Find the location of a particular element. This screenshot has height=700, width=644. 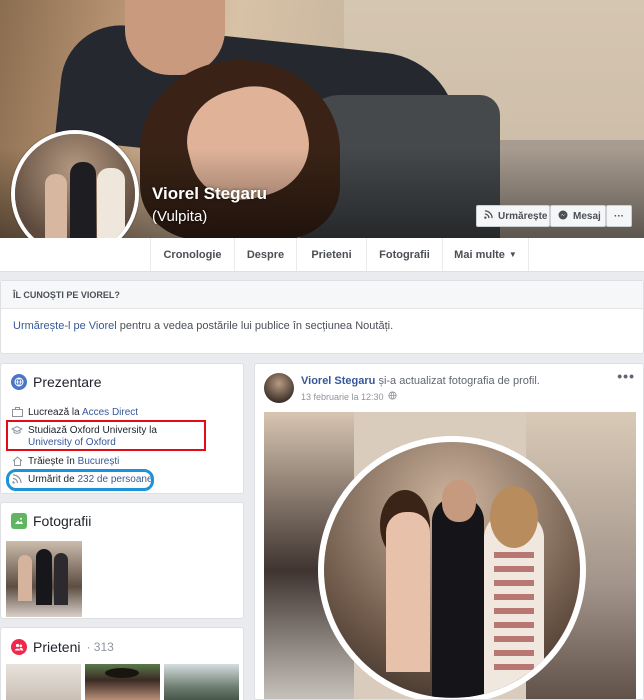

intro-live: Trăiește în București is located at coordinates (65, 463).